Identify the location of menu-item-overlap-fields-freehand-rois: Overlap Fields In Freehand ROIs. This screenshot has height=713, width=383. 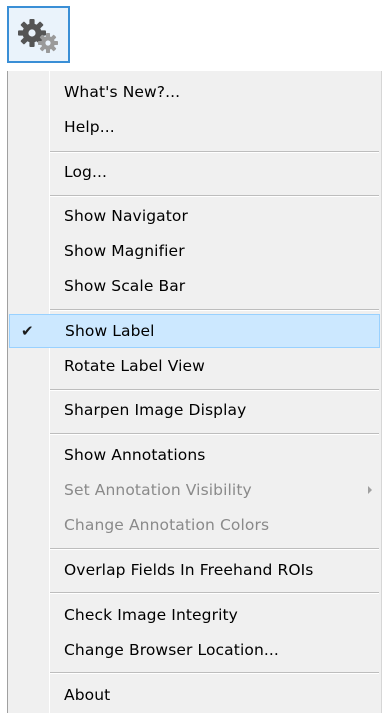
(194, 570).